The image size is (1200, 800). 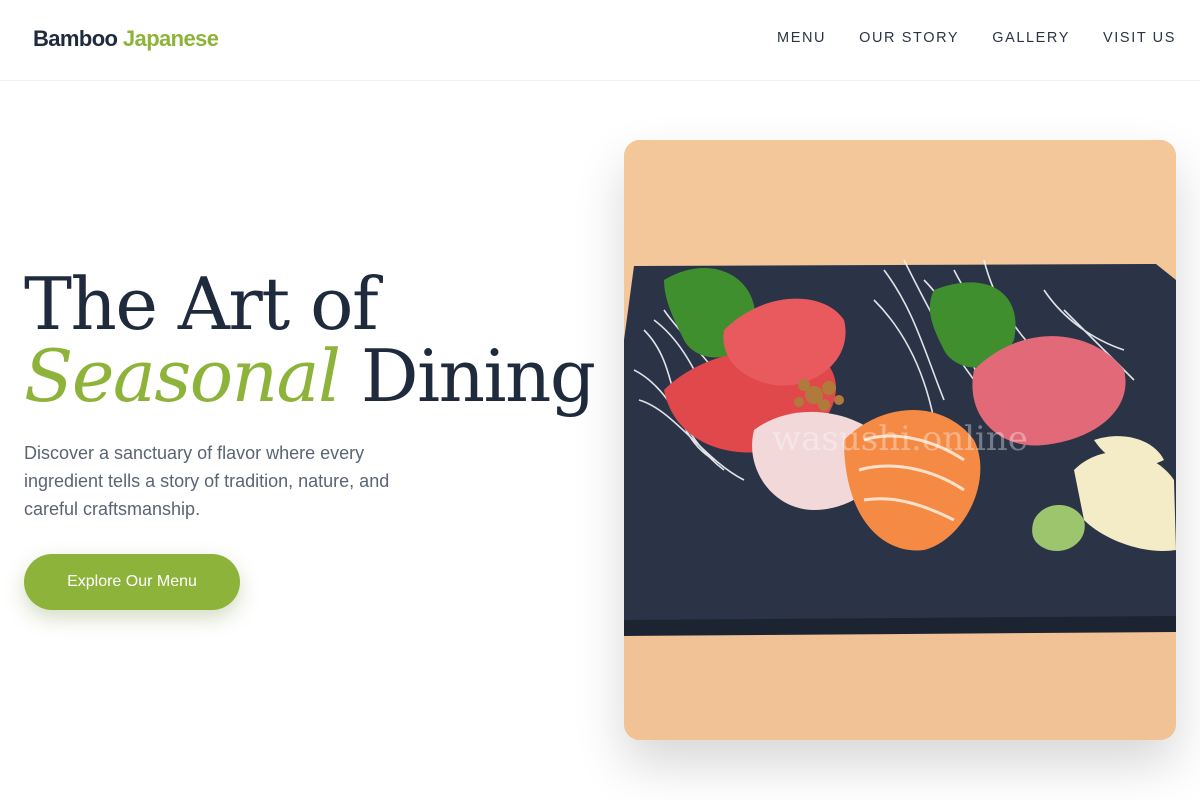 I want to click on nav-link-menu: MENU, so click(x=801, y=38).